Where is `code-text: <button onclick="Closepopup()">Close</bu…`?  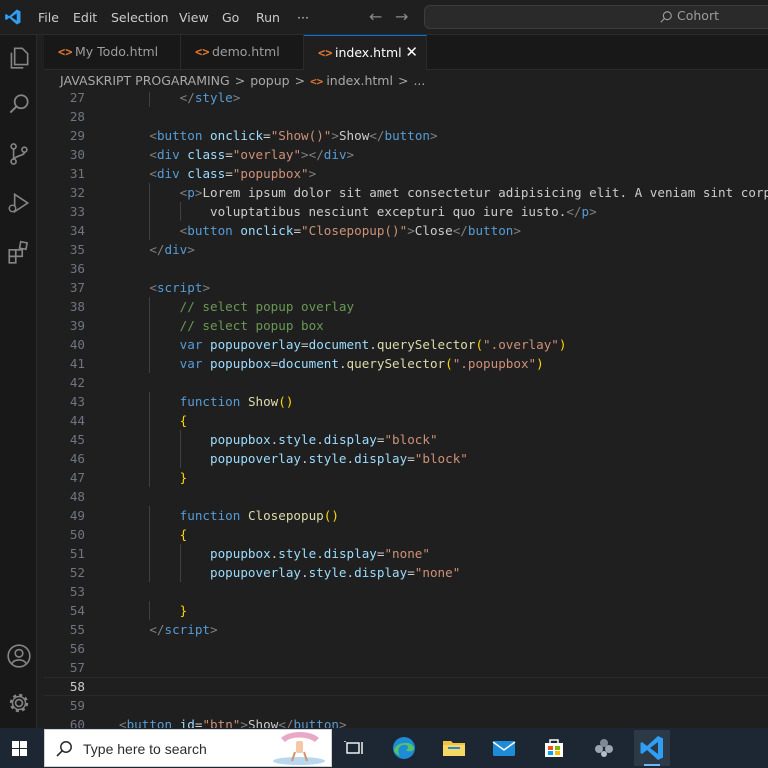
code-text: <button onclick="Closepopup()">Close</bu… is located at coordinates (350, 230).